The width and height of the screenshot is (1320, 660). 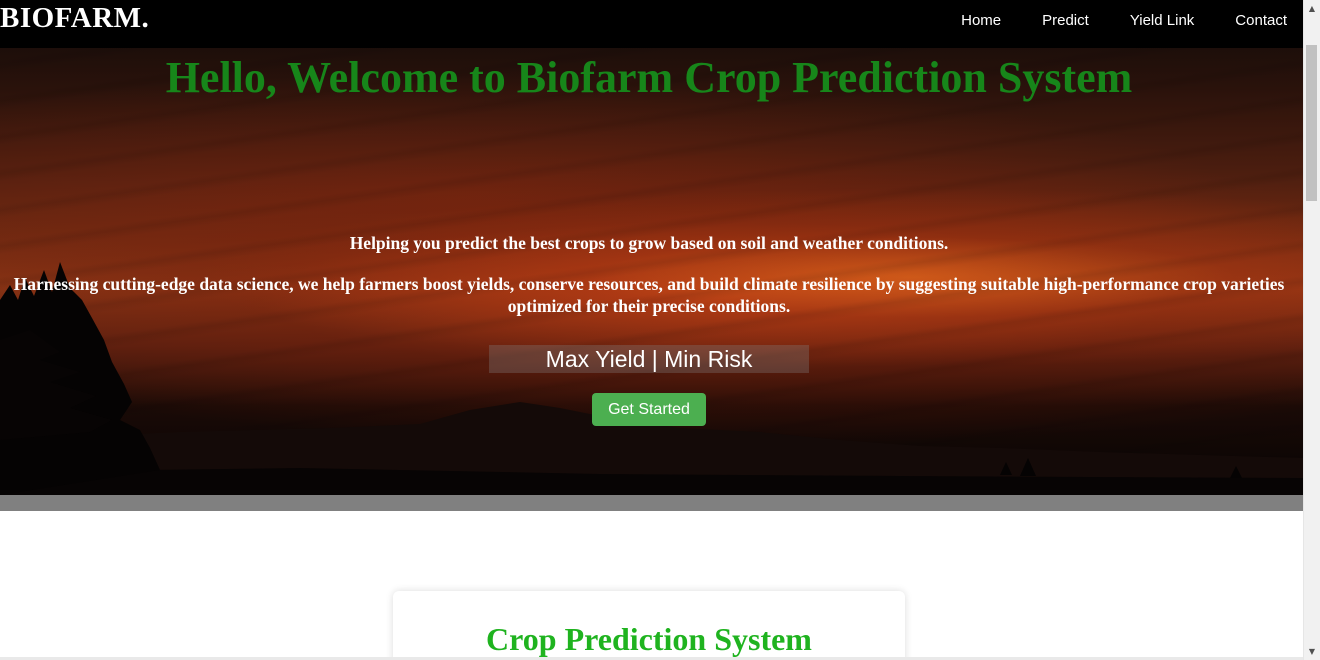 I want to click on vertical-scrollbar: ▲ ▼, so click(x=1311, y=330).